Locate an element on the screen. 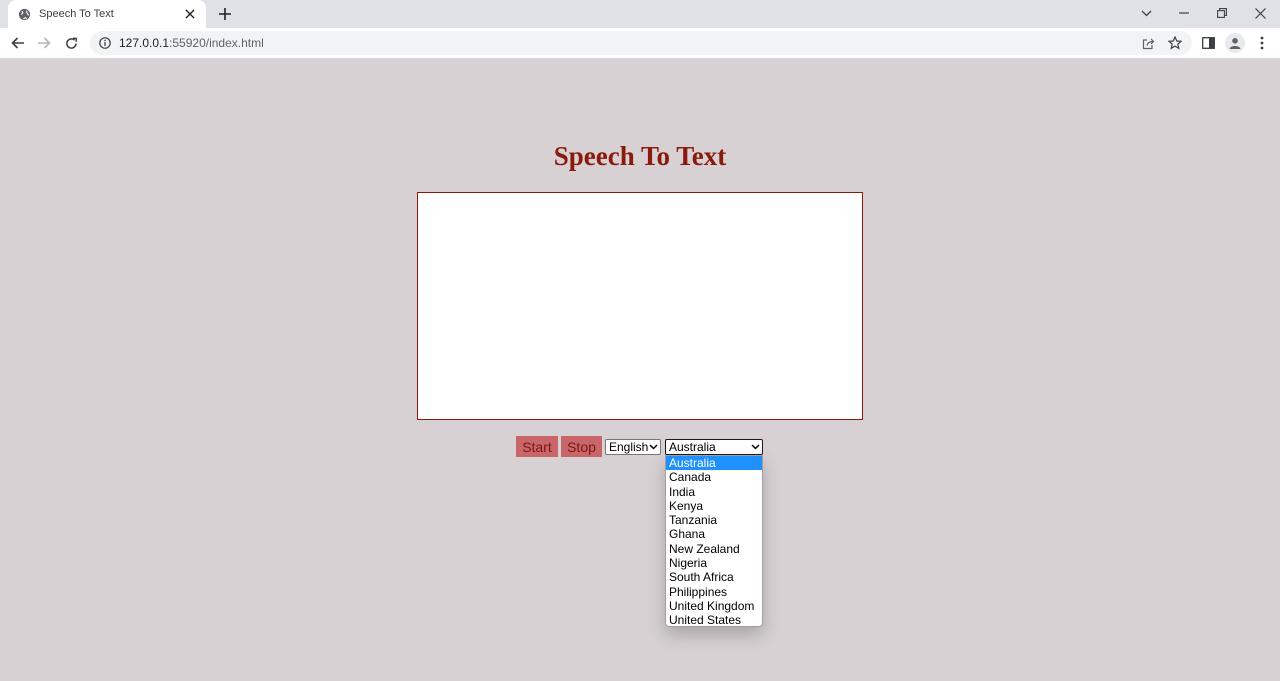  browser-toolbar: 127.0.0.1:55920/index.html is located at coordinates (640, 43).